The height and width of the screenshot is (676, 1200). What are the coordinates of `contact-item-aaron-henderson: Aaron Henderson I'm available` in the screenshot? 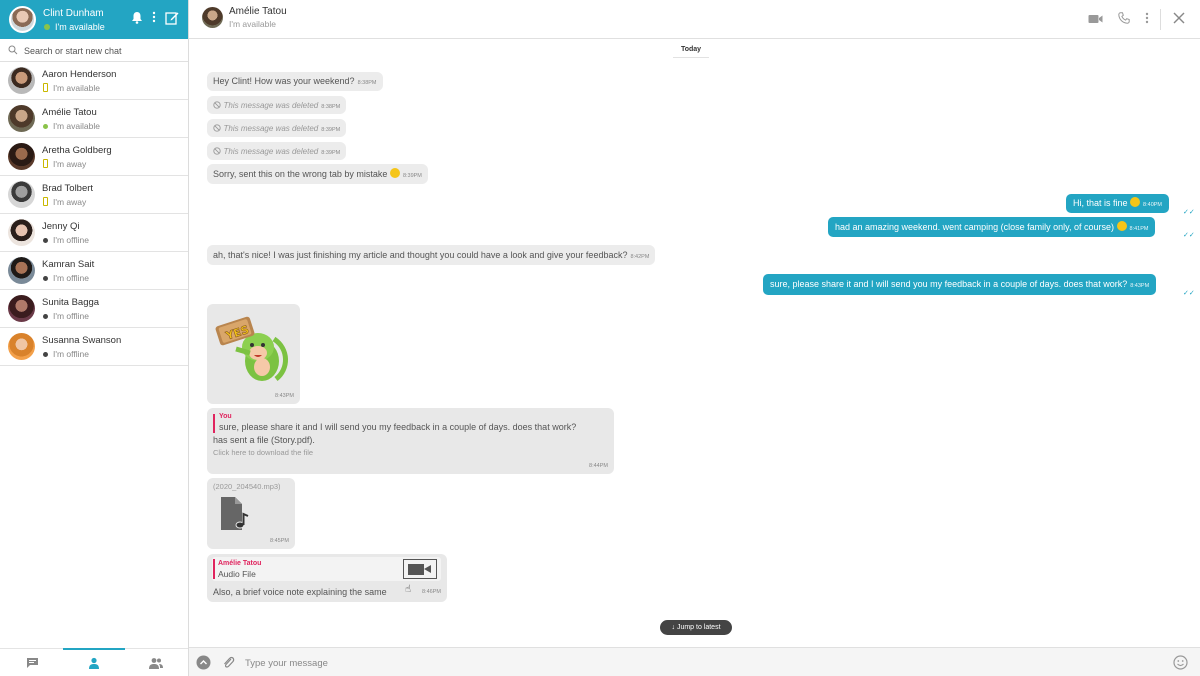 It's located at (94, 81).